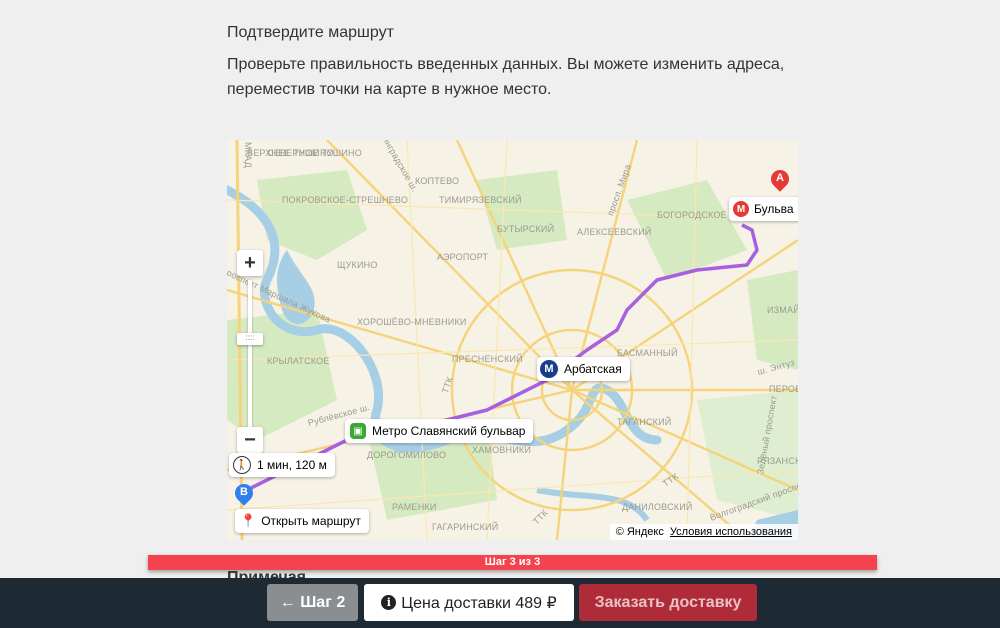 This screenshot has height=628, width=1000. I want to click on district-label: ГАГАРИНСКИЙ, so click(465, 527).